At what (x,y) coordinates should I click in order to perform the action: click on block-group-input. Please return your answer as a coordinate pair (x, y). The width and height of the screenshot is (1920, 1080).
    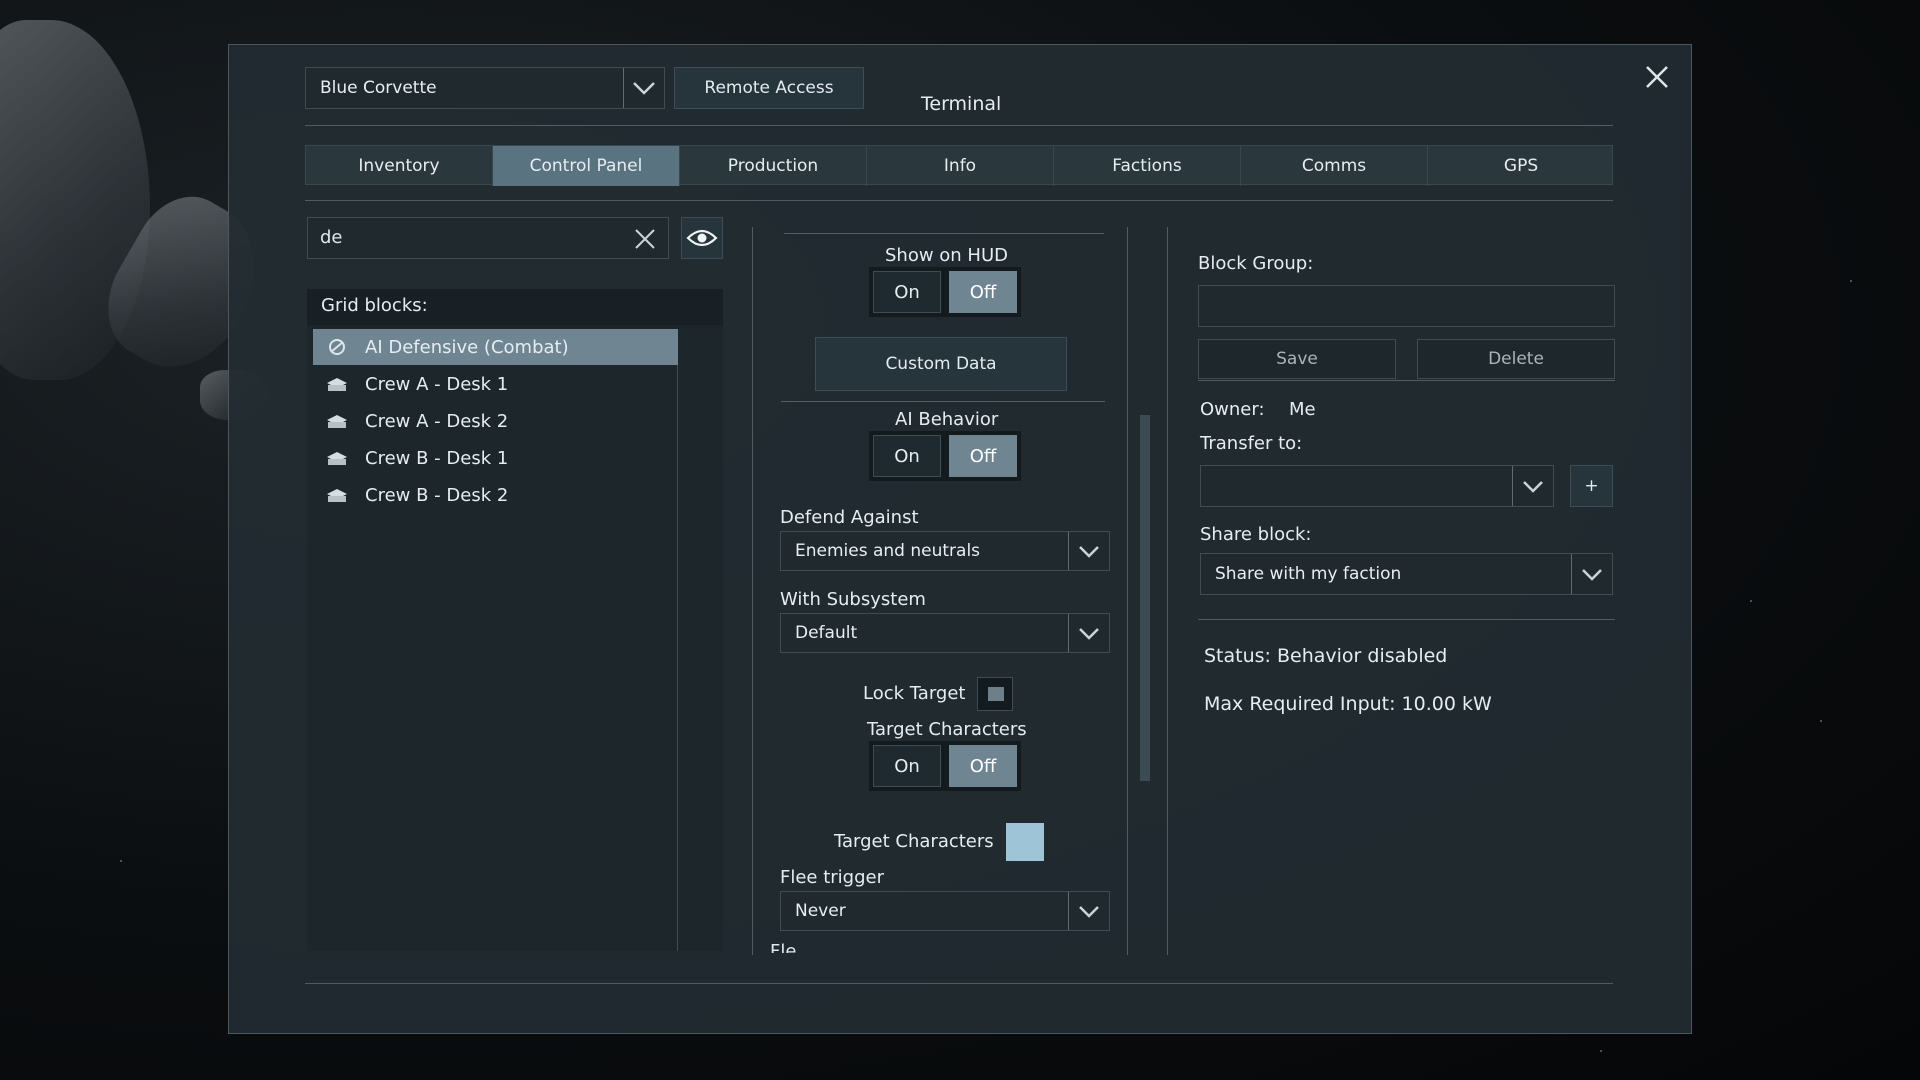
    Looking at the image, I should click on (1406, 306).